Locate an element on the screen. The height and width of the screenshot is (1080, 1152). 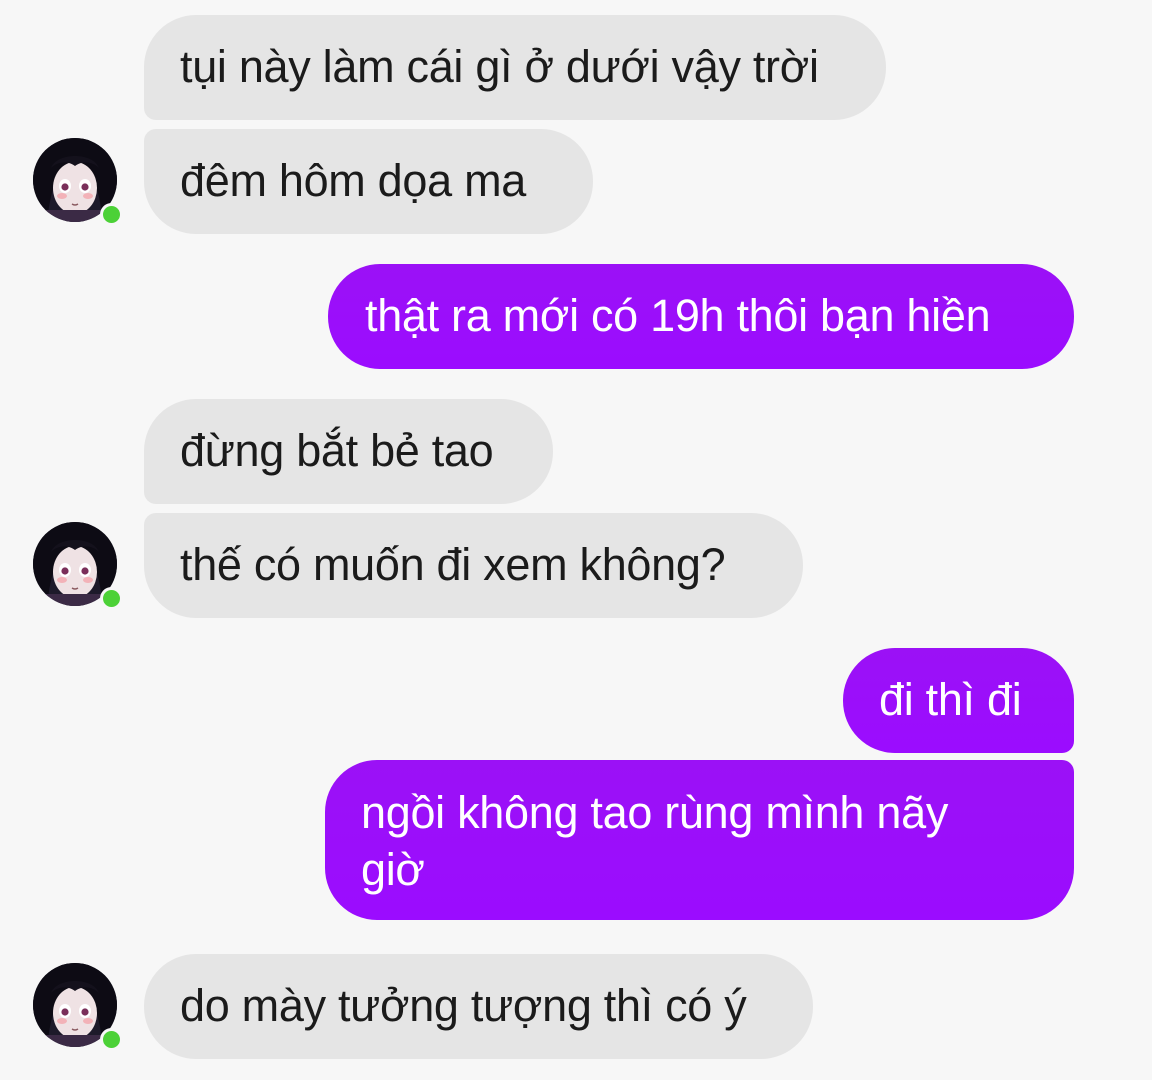
message-bubble-incoming: tụi này làm cái gì ở dưới vậy trời is located at coordinates (515, 67).